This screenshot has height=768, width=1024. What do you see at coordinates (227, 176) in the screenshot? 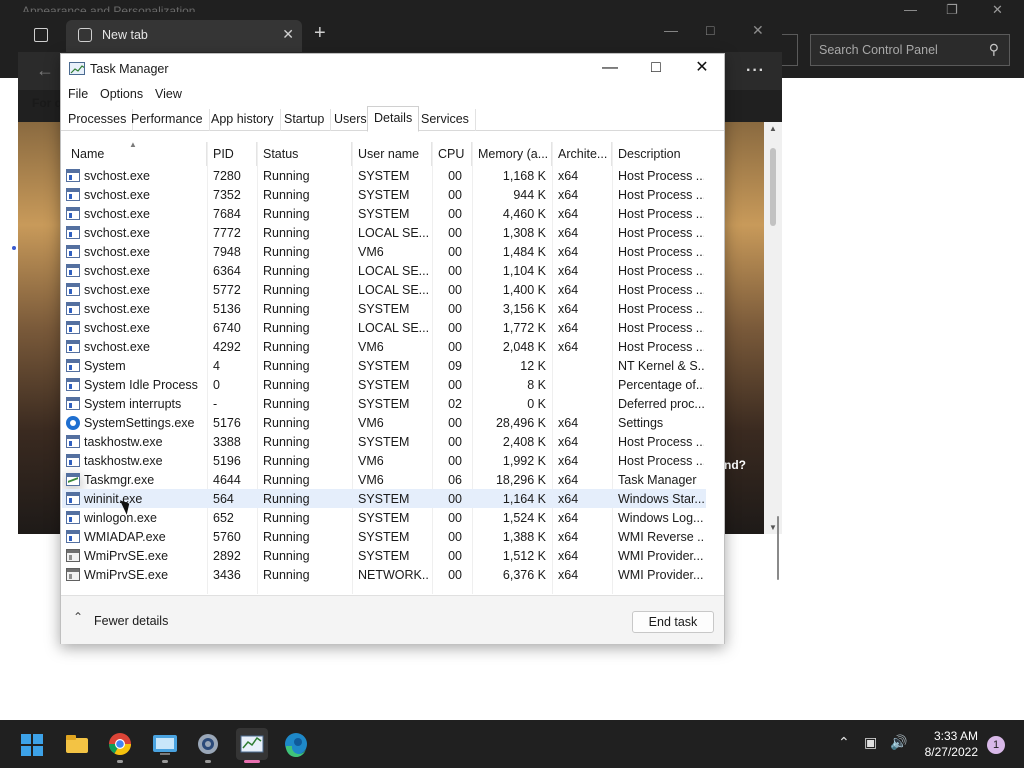
I see `cell-pid: 7280` at bounding box center [227, 176].